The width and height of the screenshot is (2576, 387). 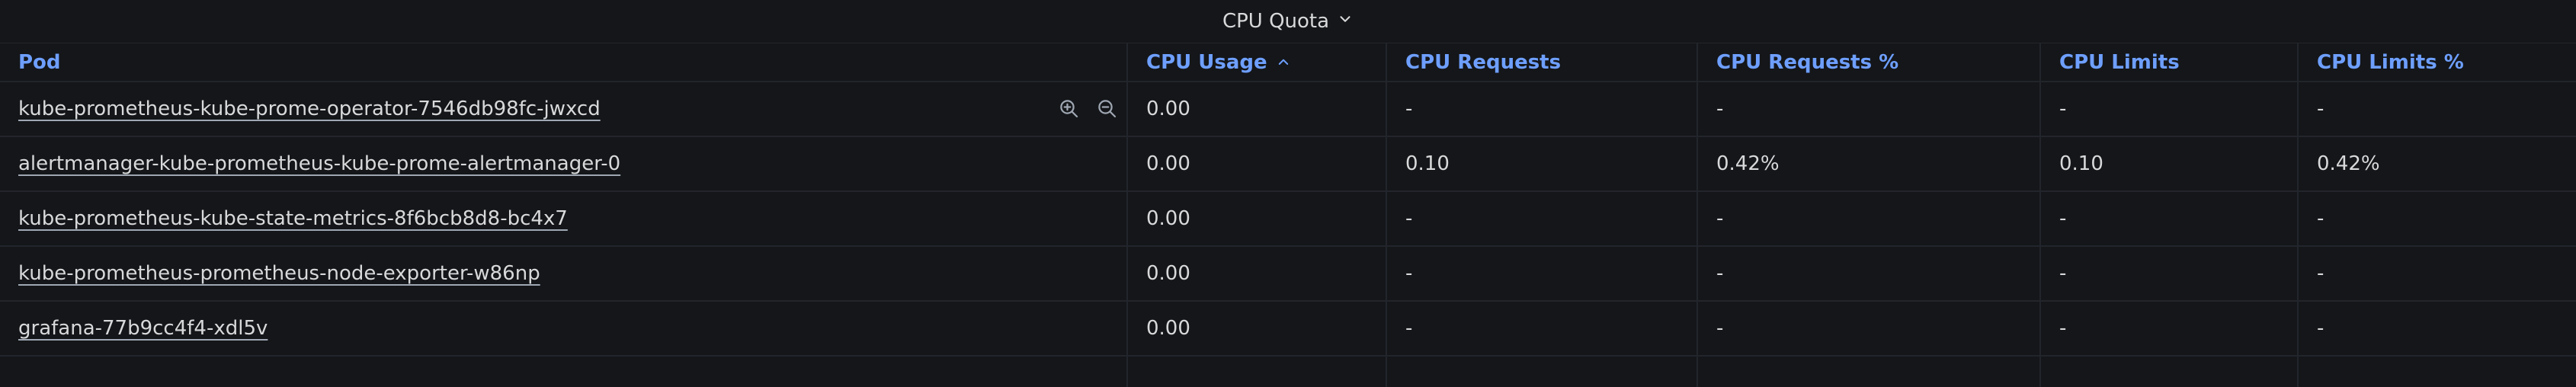 I want to click on column-header-cpu-usage: CPU Usage, so click(x=1257, y=62).